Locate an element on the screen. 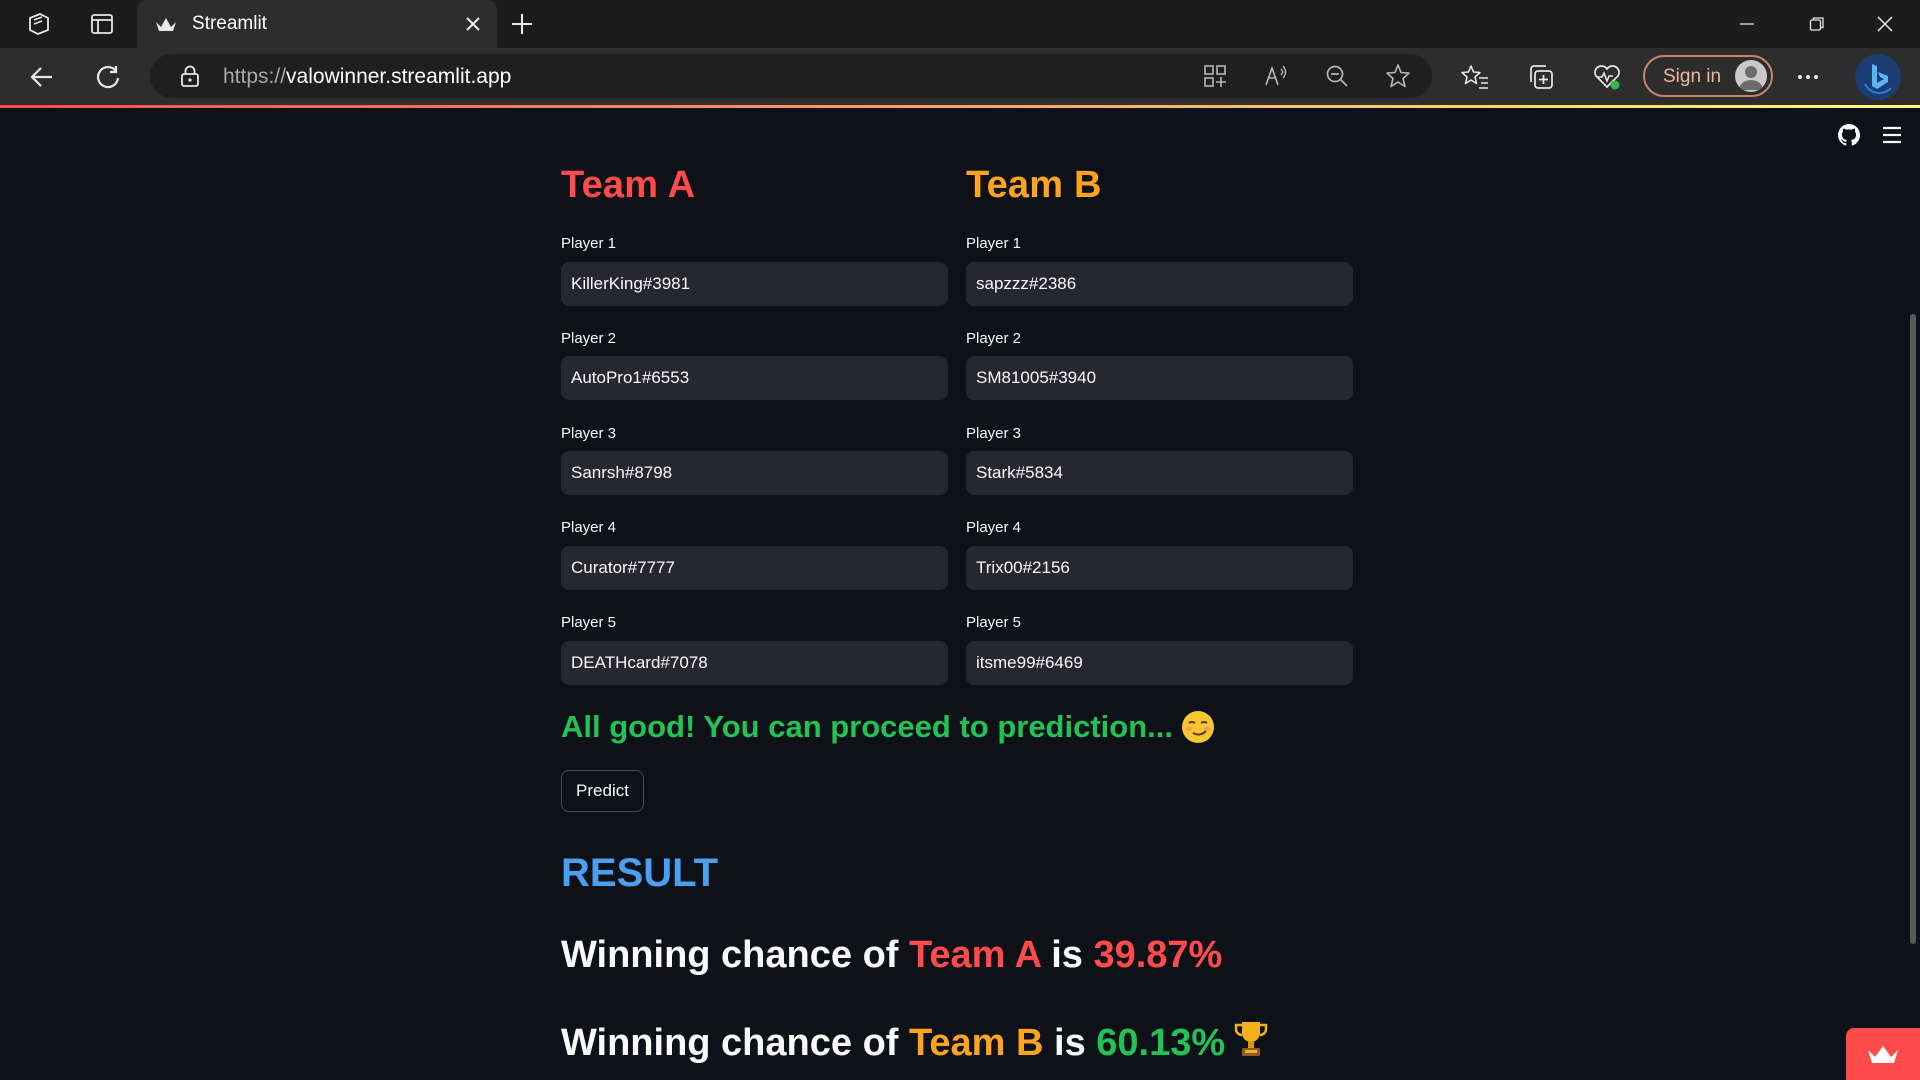  browser-tab-bar: Streamlit is located at coordinates (960, 24).